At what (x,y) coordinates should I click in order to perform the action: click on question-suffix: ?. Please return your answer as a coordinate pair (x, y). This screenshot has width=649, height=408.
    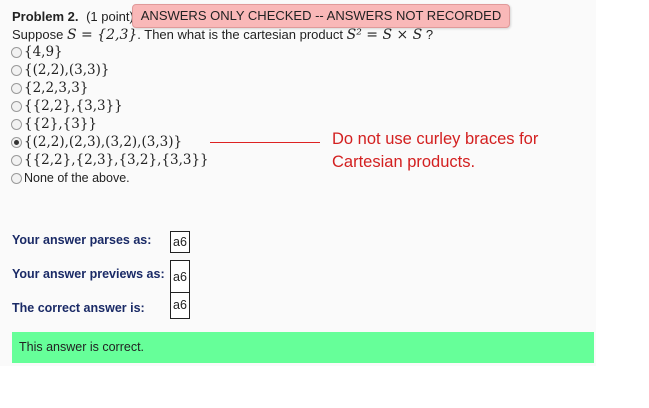
    Looking at the image, I should click on (429, 34).